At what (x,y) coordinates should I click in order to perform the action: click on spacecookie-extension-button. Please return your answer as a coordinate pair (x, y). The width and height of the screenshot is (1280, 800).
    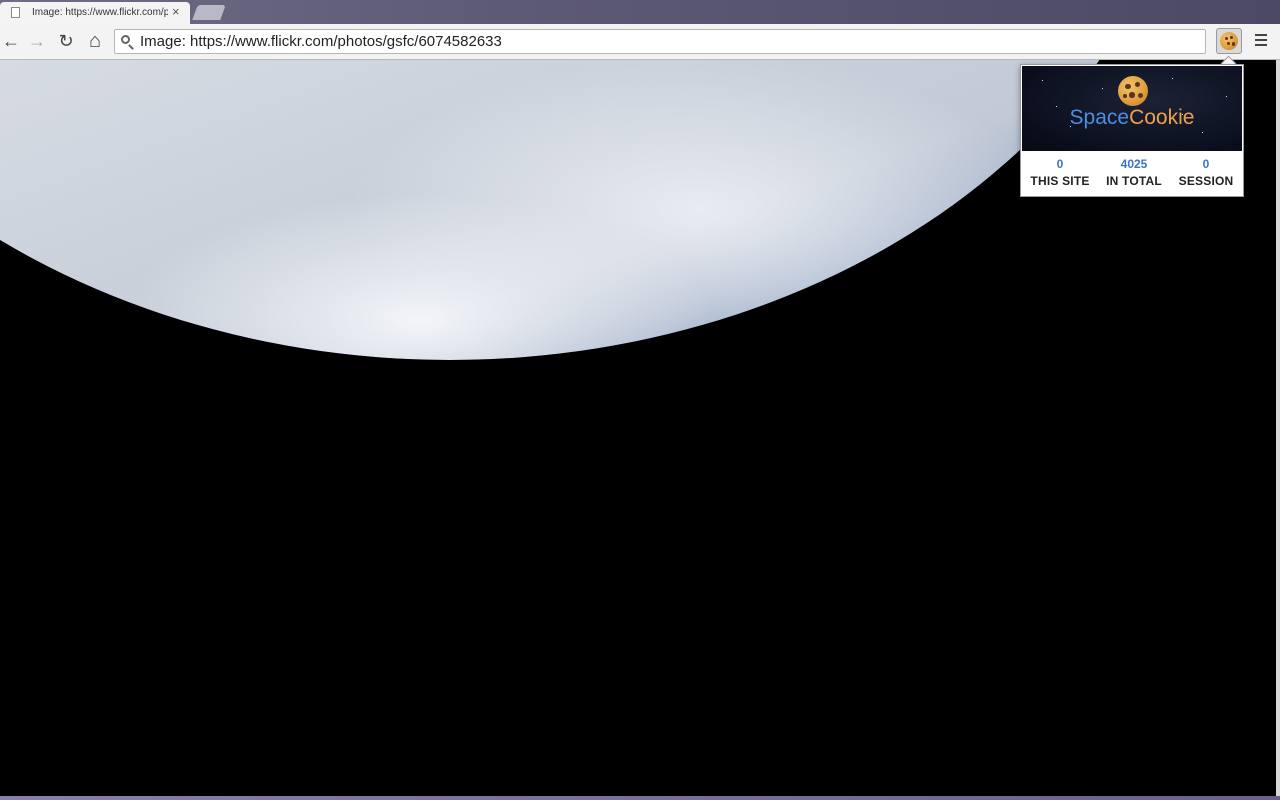
    Looking at the image, I should click on (1229, 41).